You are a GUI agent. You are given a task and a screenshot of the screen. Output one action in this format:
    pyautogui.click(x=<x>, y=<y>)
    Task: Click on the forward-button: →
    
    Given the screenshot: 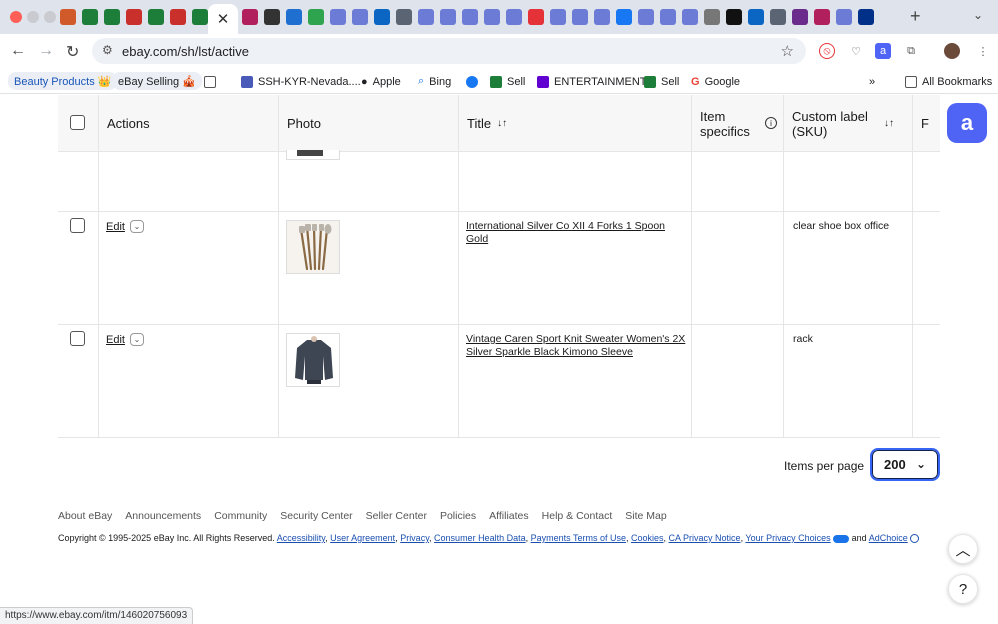 What is the action you would take?
    pyautogui.click(x=46, y=51)
    